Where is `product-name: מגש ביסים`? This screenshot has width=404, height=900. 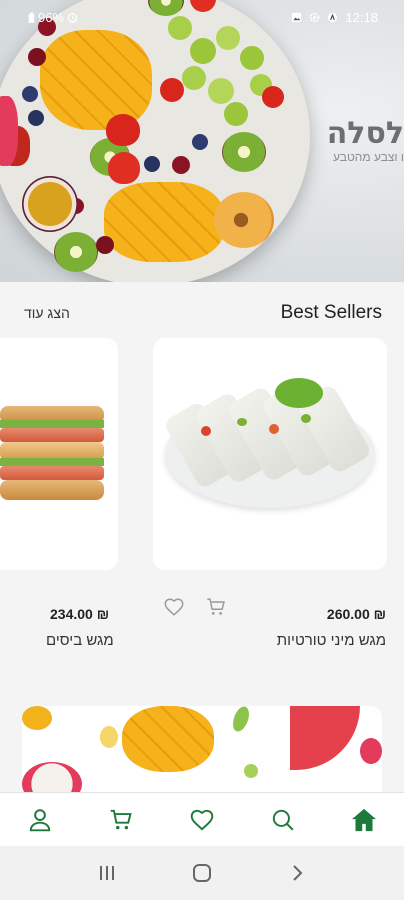 product-name: מגש ביסים is located at coordinates (80, 640).